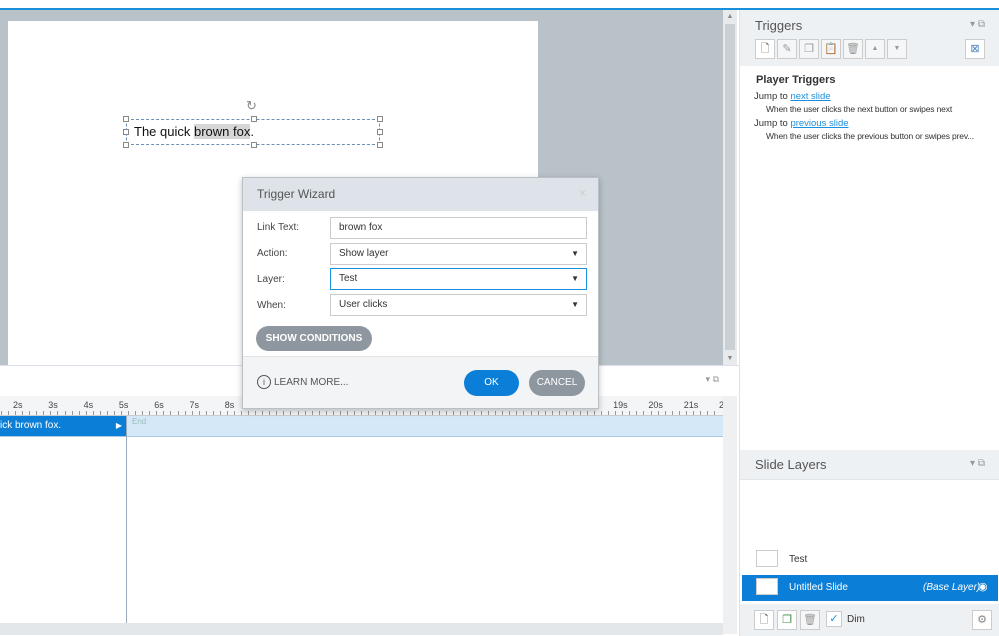 This screenshot has height=636, width=999. Describe the element at coordinates (853, 49) in the screenshot. I see `delete-trigger-icon: 🗑` at that location.